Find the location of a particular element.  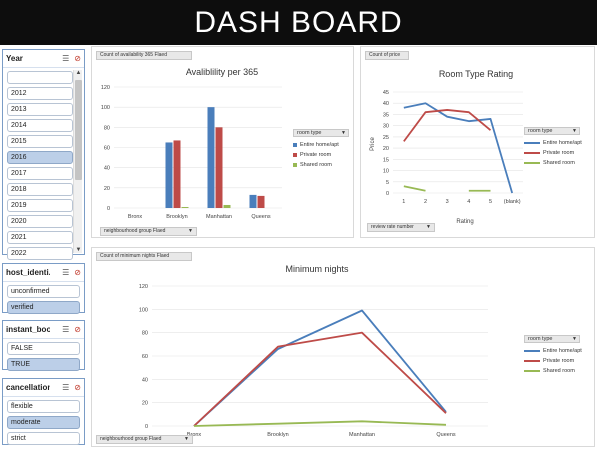

slicer-item: 2015 is located at coordinates (40, 141).